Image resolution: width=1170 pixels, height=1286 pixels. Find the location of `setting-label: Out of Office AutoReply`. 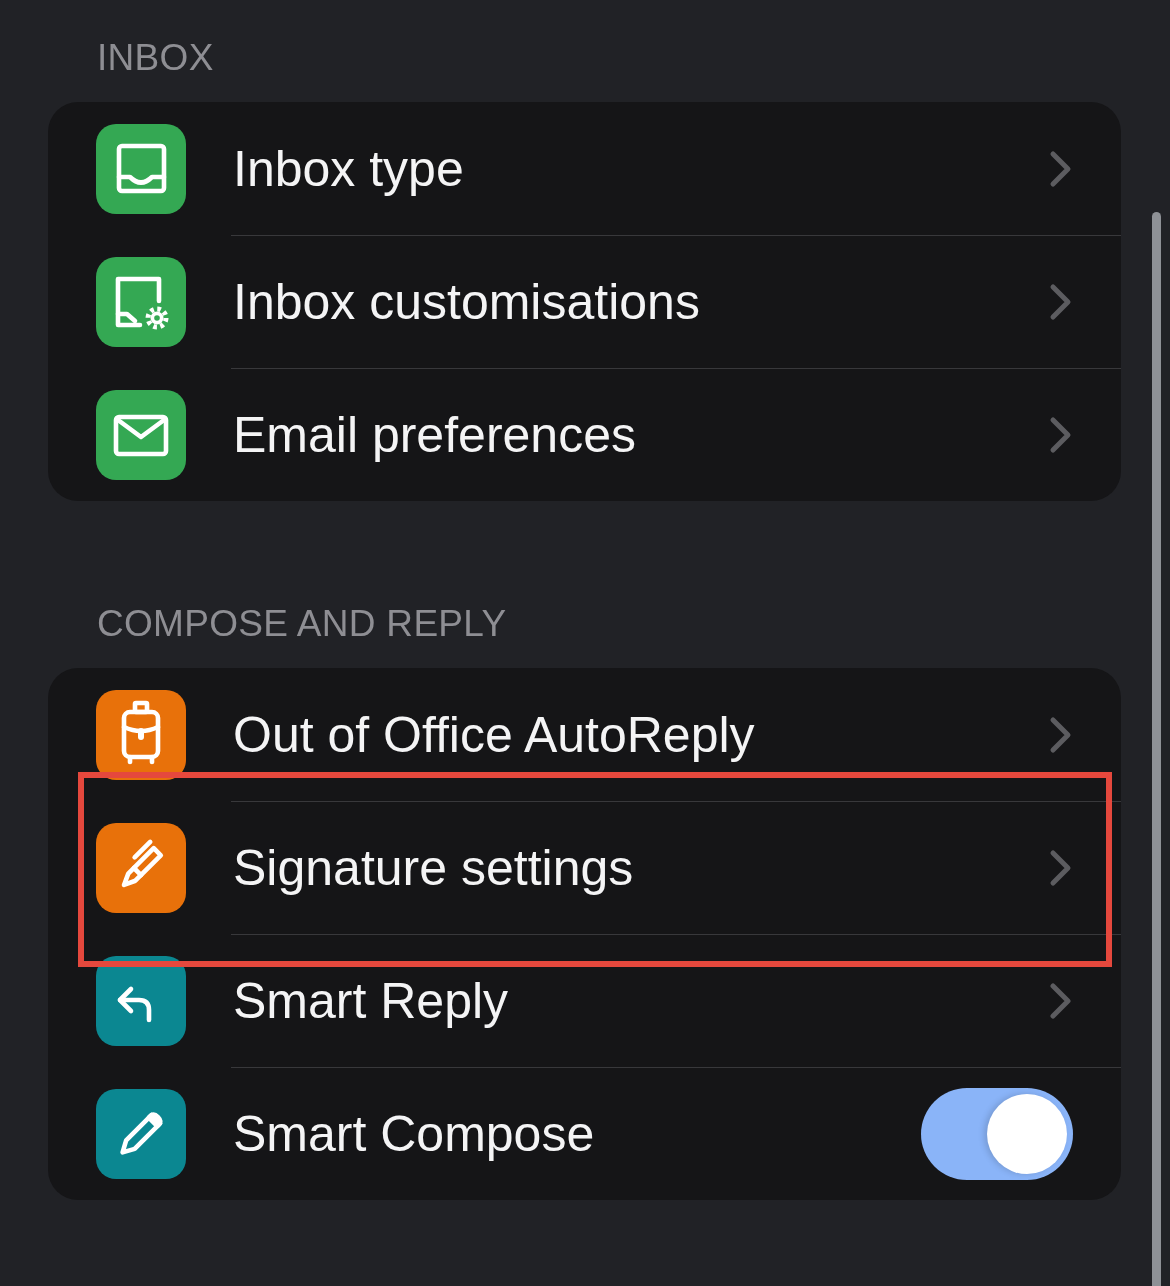

setting-label: Out of Office AutoReply is located at coordinates (494, 734).